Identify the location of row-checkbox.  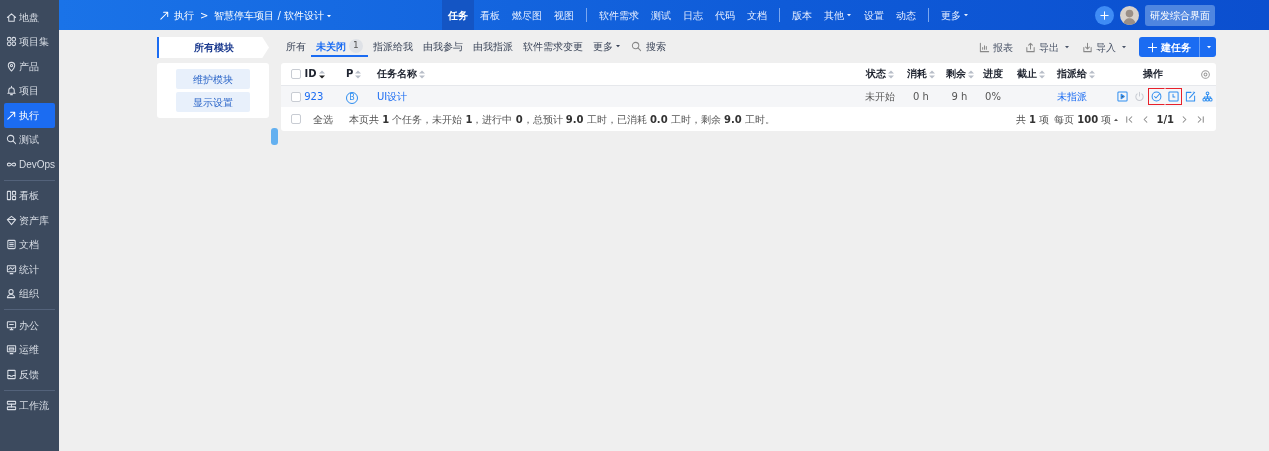
(296, 96).